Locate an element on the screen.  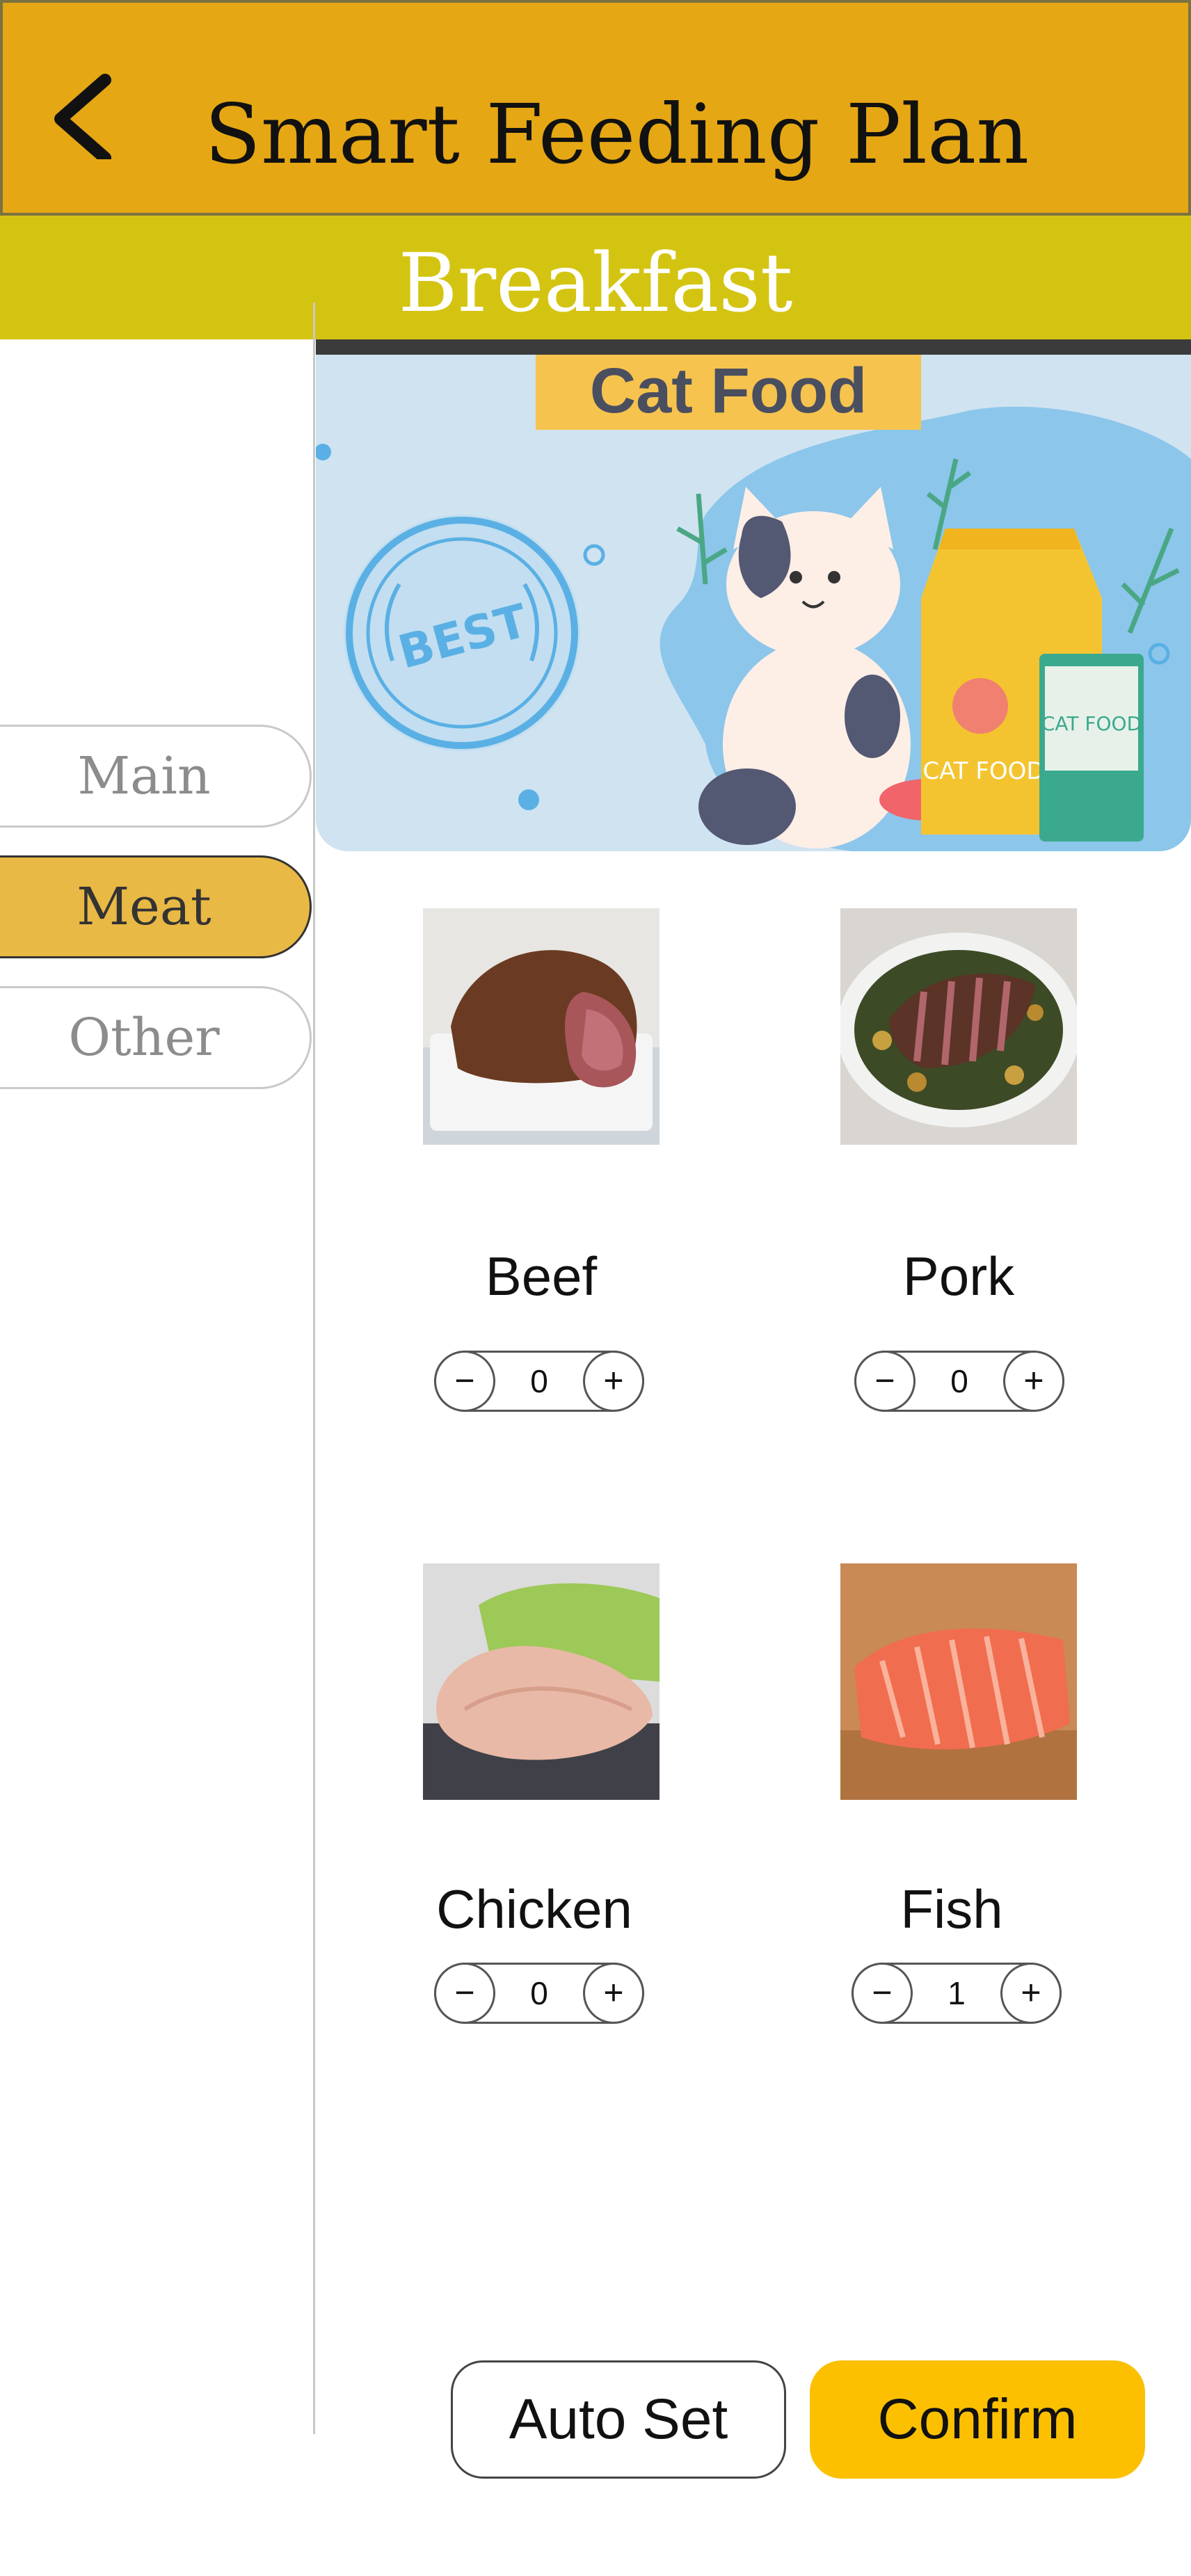
best-stamp-icon: BEST is located at coordinates (462, 633).